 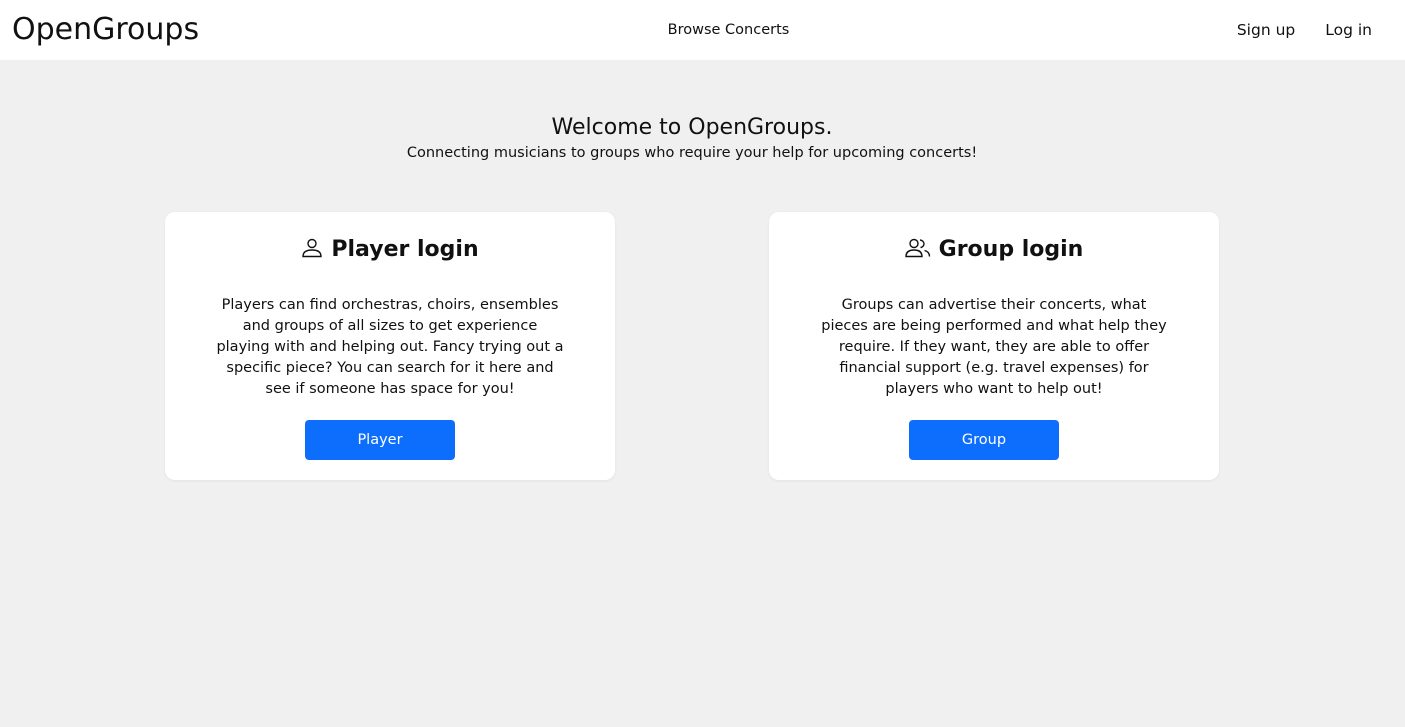 What do you see at coordinates (1011, 249) in the screenshot?
I see `group-card-title: Group login` at bounding box center [1011, 249].